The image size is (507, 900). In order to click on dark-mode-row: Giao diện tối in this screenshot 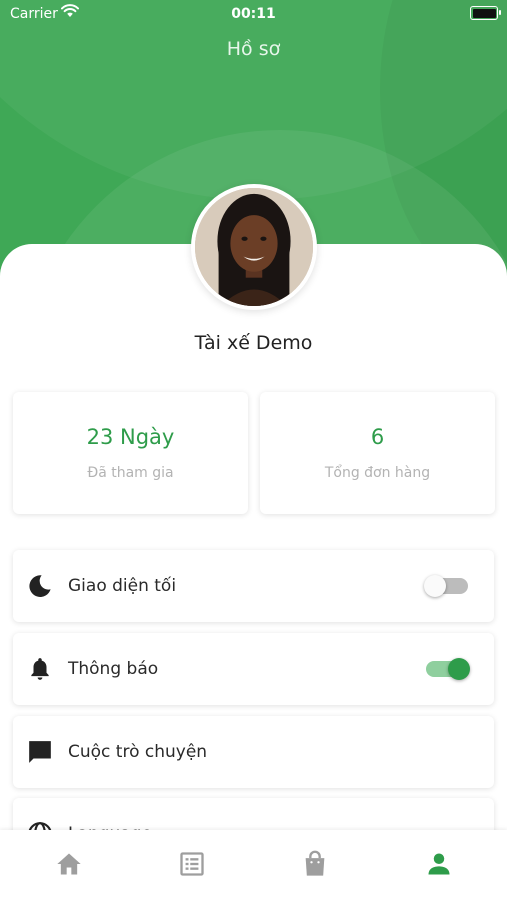, I will do `click(253, 586)`.